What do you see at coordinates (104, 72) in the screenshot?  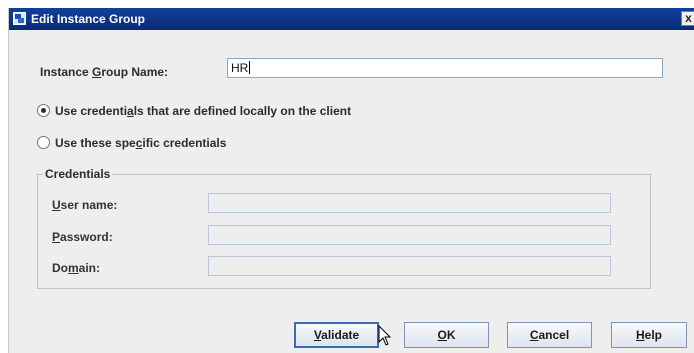 I see `instance-group-name-label: Instance Group Name:` at bounding box center [104, 72].